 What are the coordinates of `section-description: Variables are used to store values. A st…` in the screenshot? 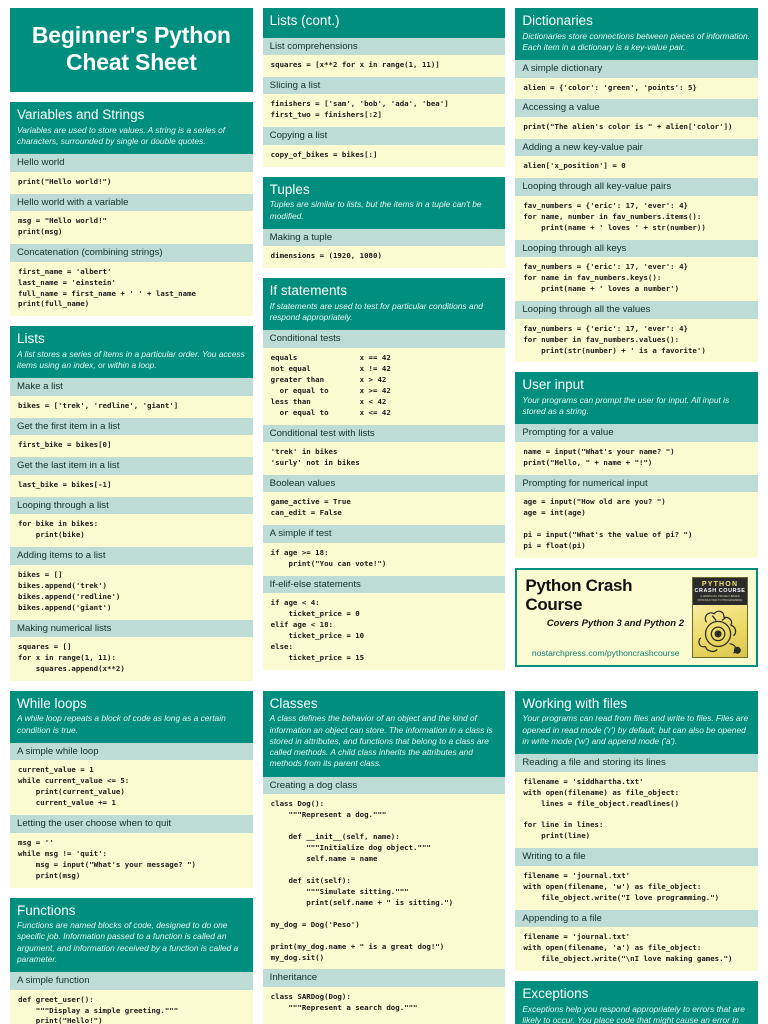 It's located at (121, 135).